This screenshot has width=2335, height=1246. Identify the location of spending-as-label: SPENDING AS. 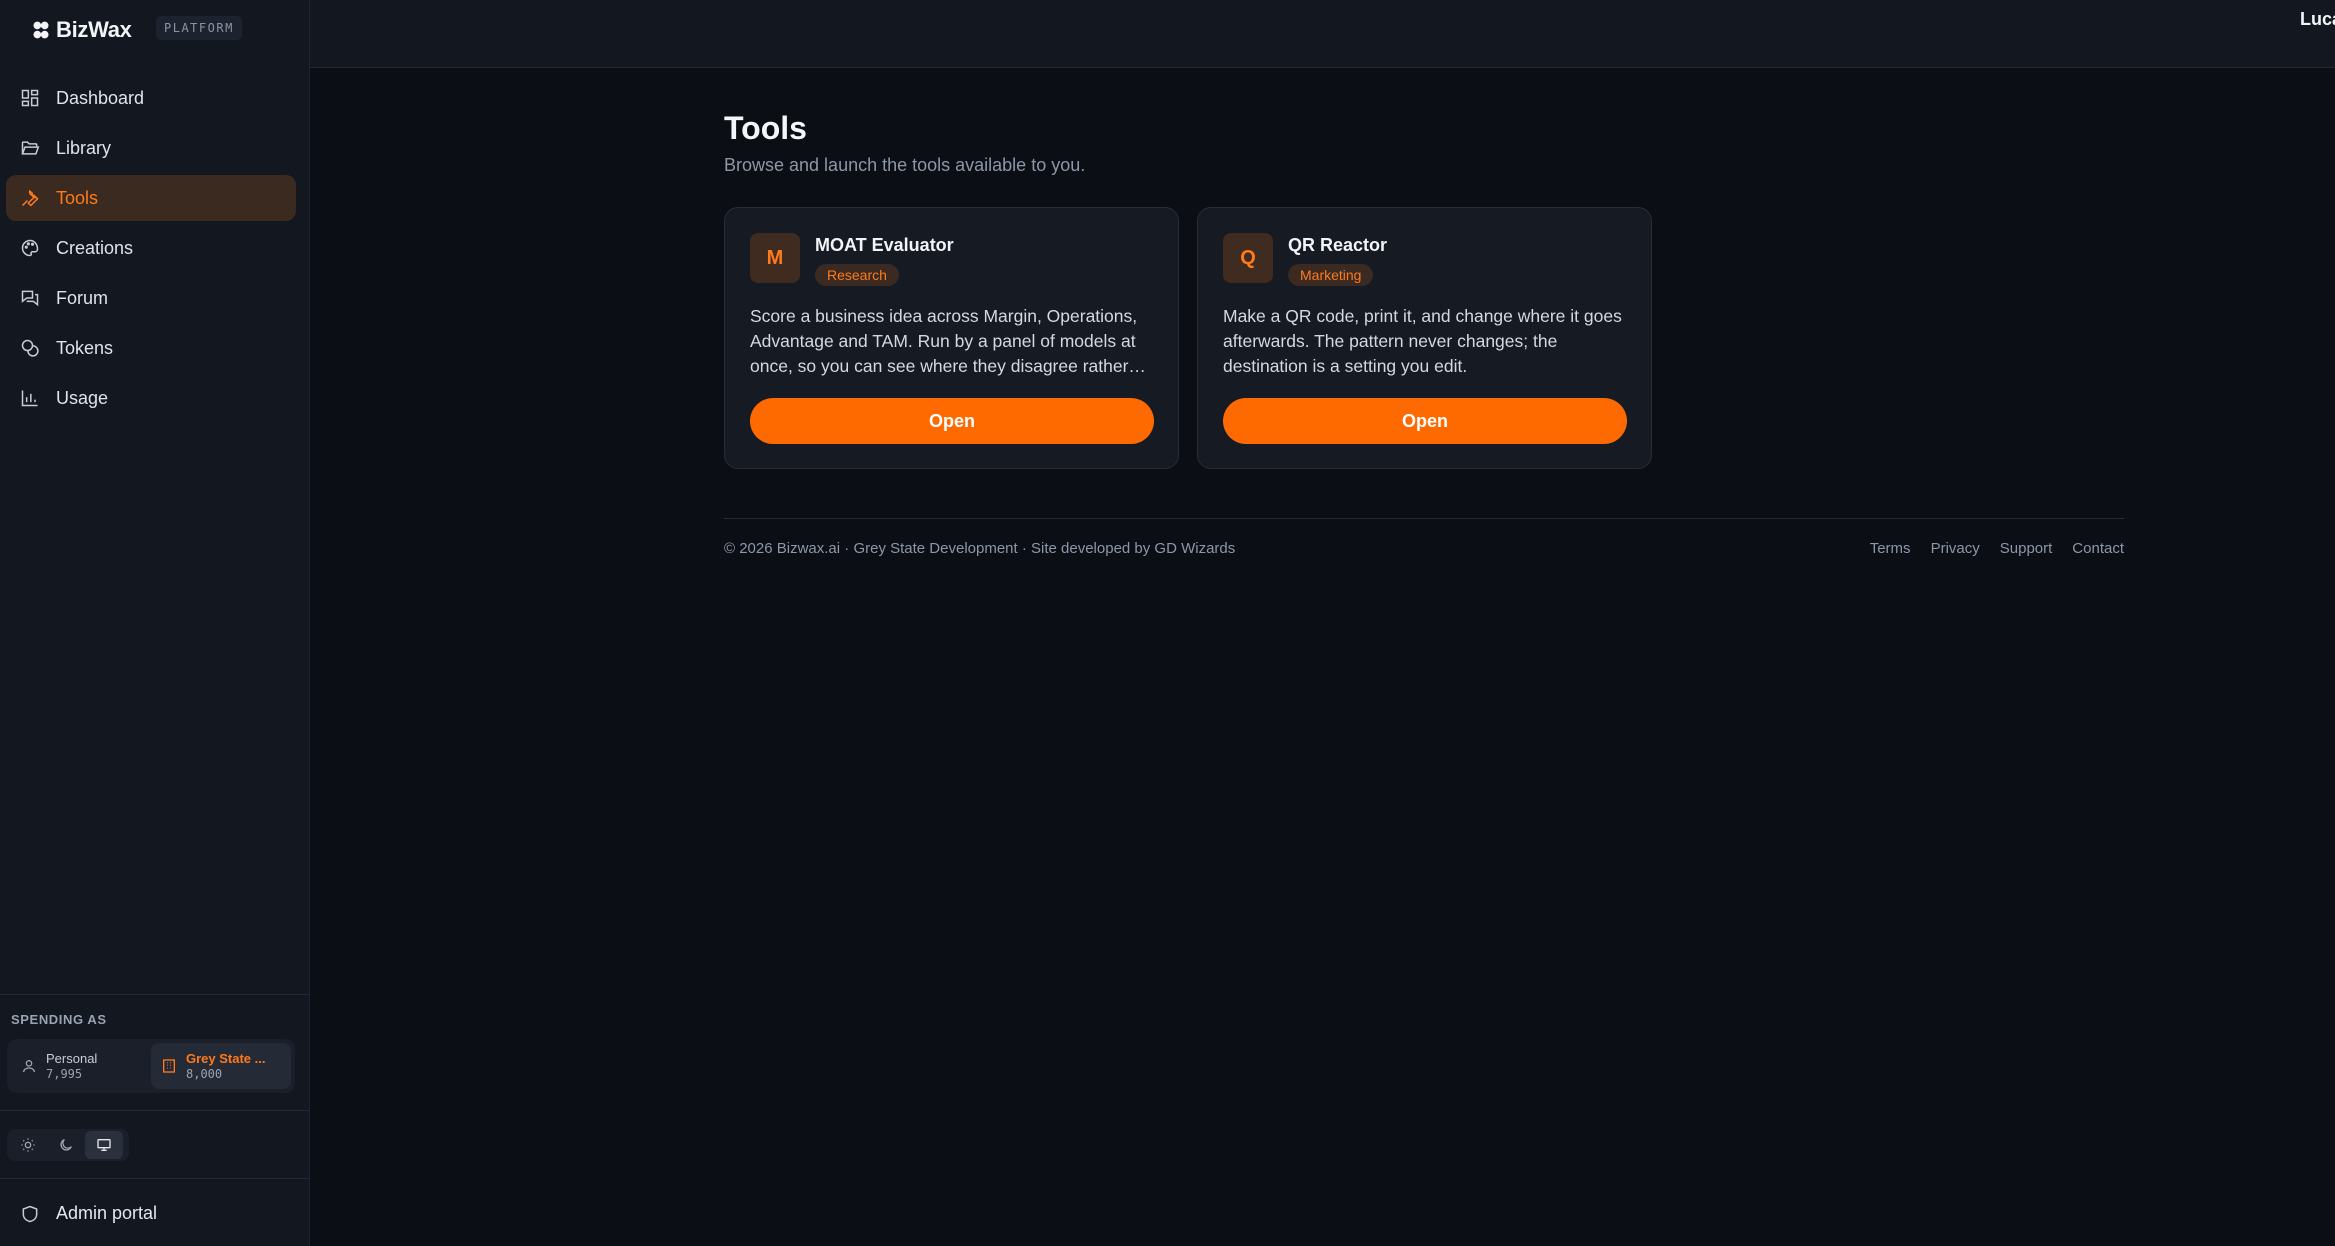
(59, 1019).